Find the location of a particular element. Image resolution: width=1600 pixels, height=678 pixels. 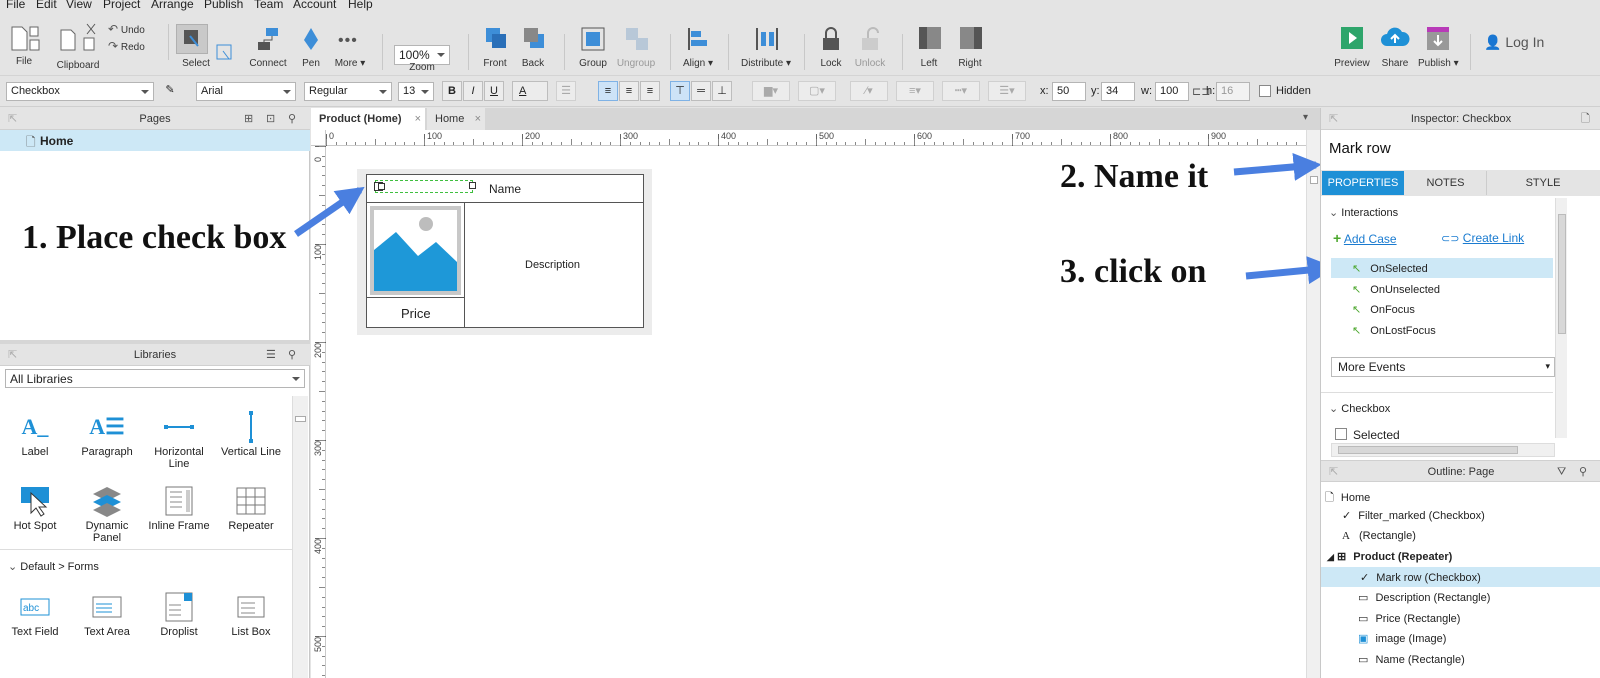

menu-view: View is located at coordinates (79, 5).